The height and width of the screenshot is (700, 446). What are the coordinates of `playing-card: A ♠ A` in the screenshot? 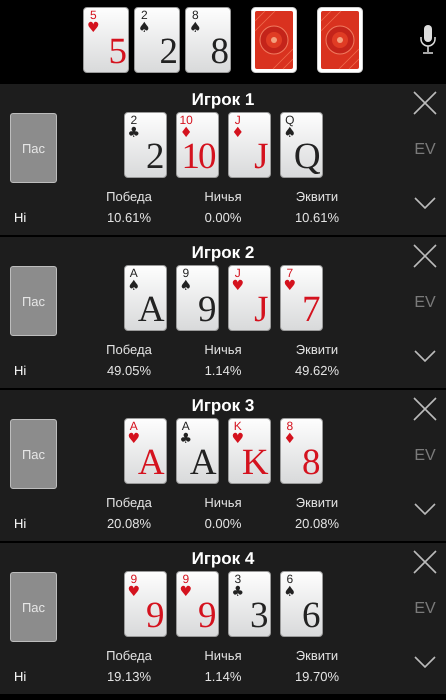 It's located at (145, 298).